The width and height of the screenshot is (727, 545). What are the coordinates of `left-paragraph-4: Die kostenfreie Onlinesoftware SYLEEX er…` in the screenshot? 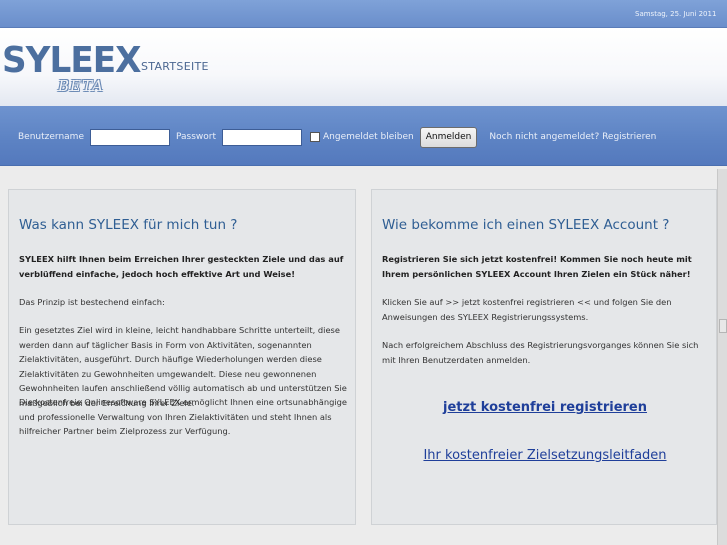 It's located at (183, 416).